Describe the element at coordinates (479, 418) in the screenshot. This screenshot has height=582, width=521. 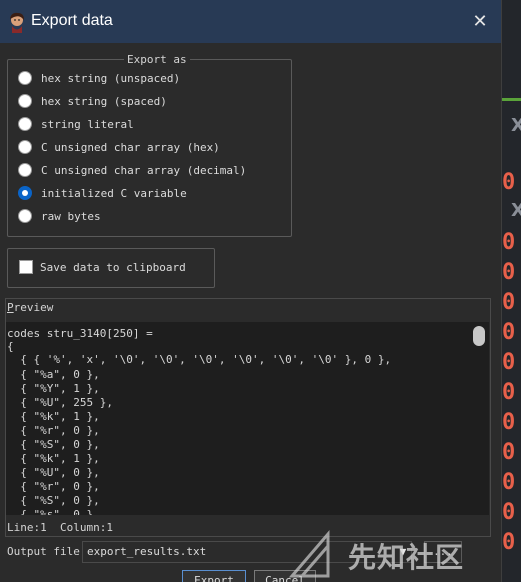
I see `preview-scrollbar` at that location.